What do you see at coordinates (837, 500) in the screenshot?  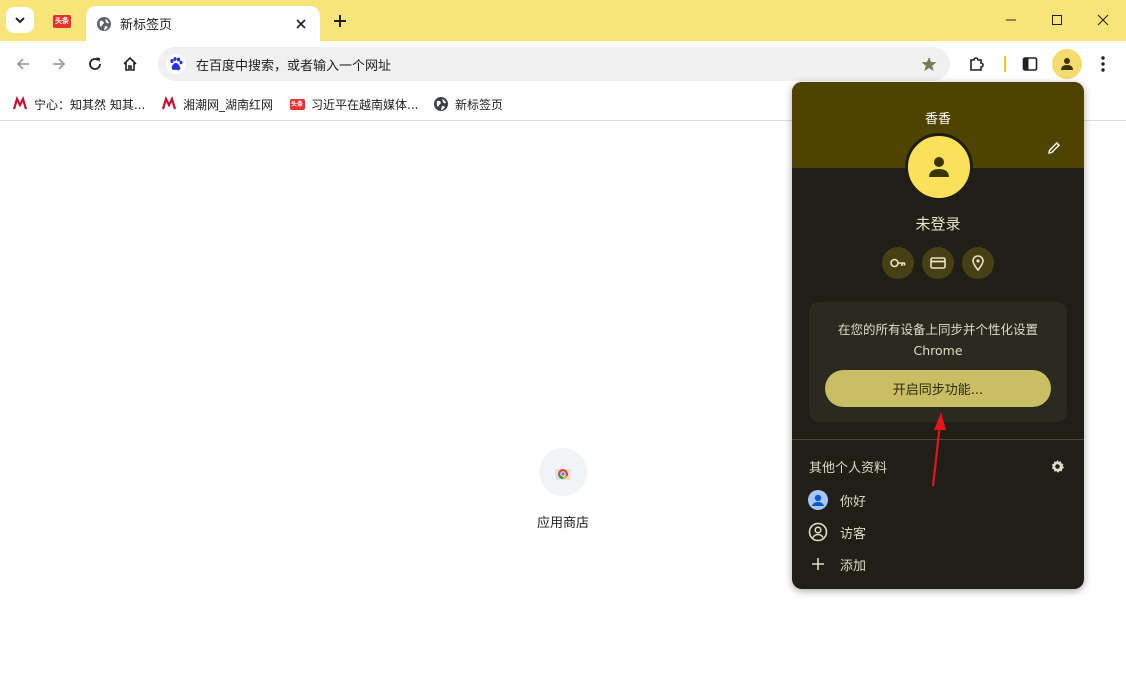 I see `profile-item: 你好` at bounding box center [837, 500].